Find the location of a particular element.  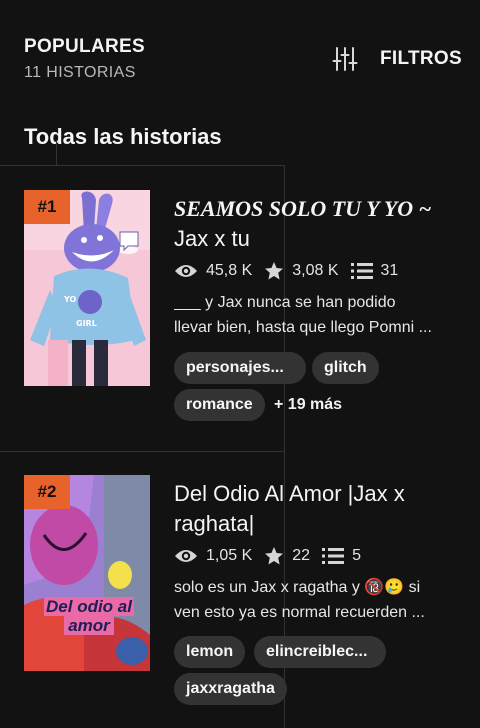

tag-chip: jaxxragatha is located at coordinates (230, 689).